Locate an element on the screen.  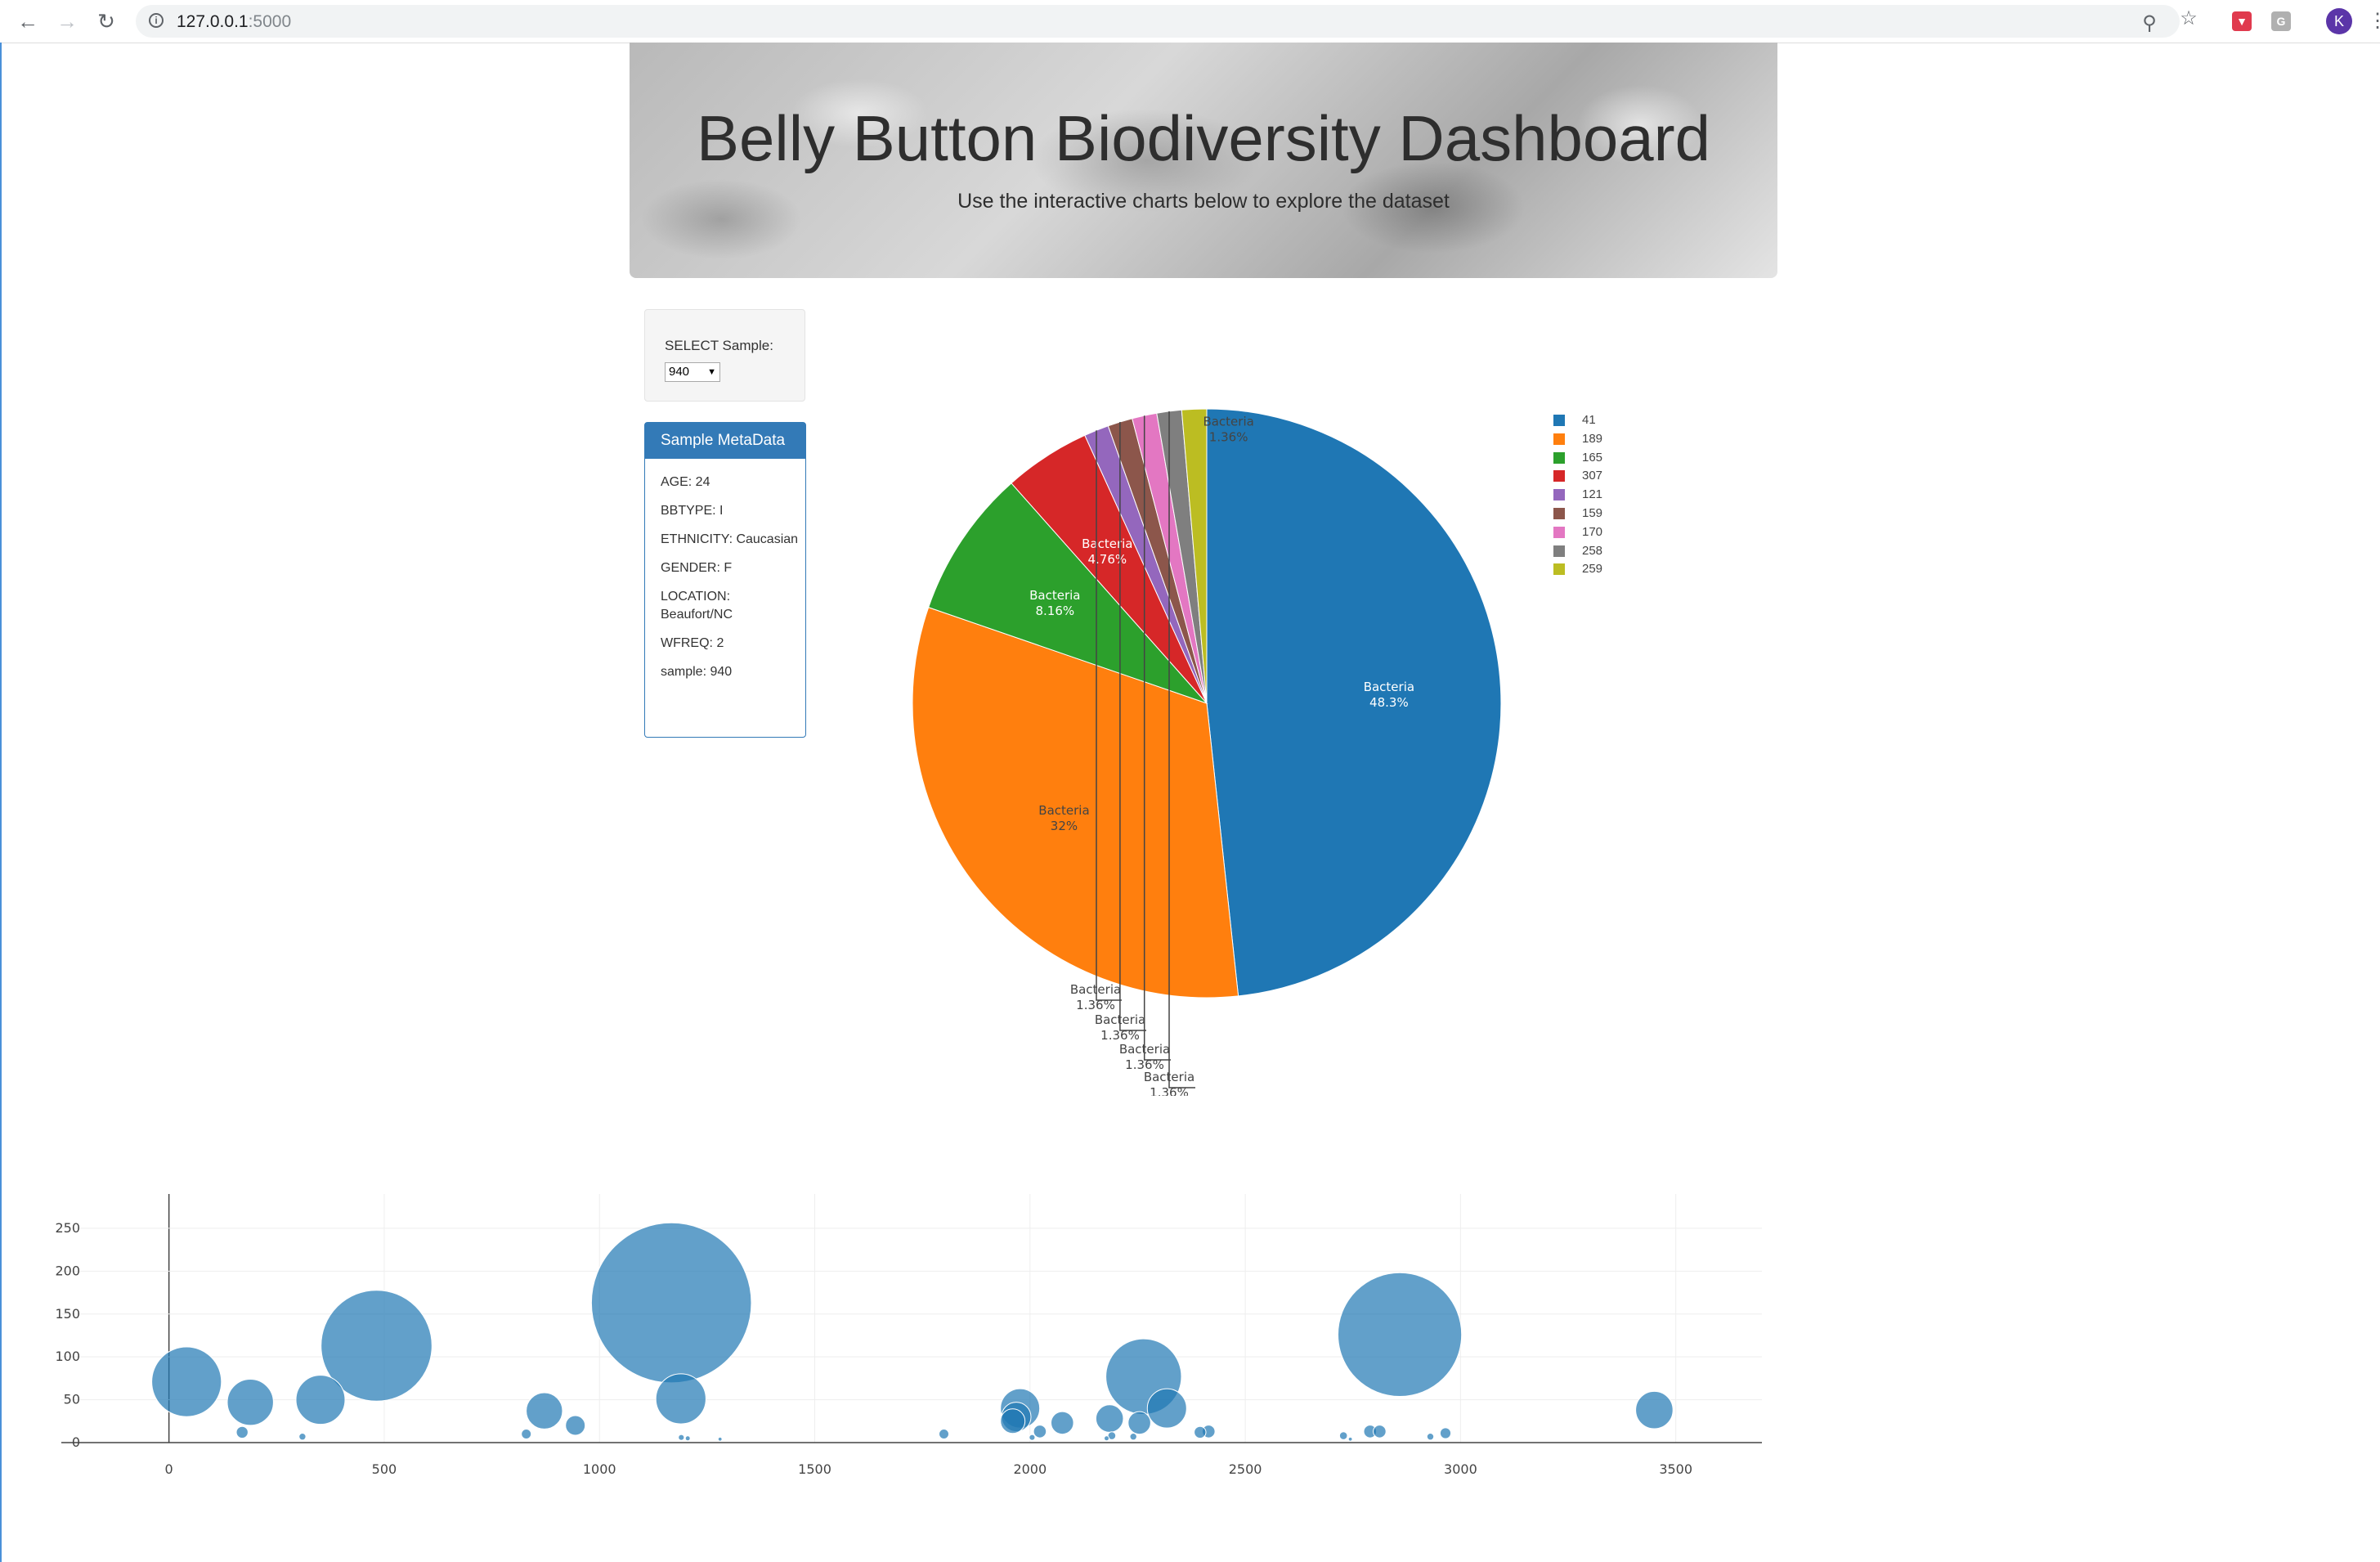
y-tick-label: 100 is located at coordinates (67, 1356).